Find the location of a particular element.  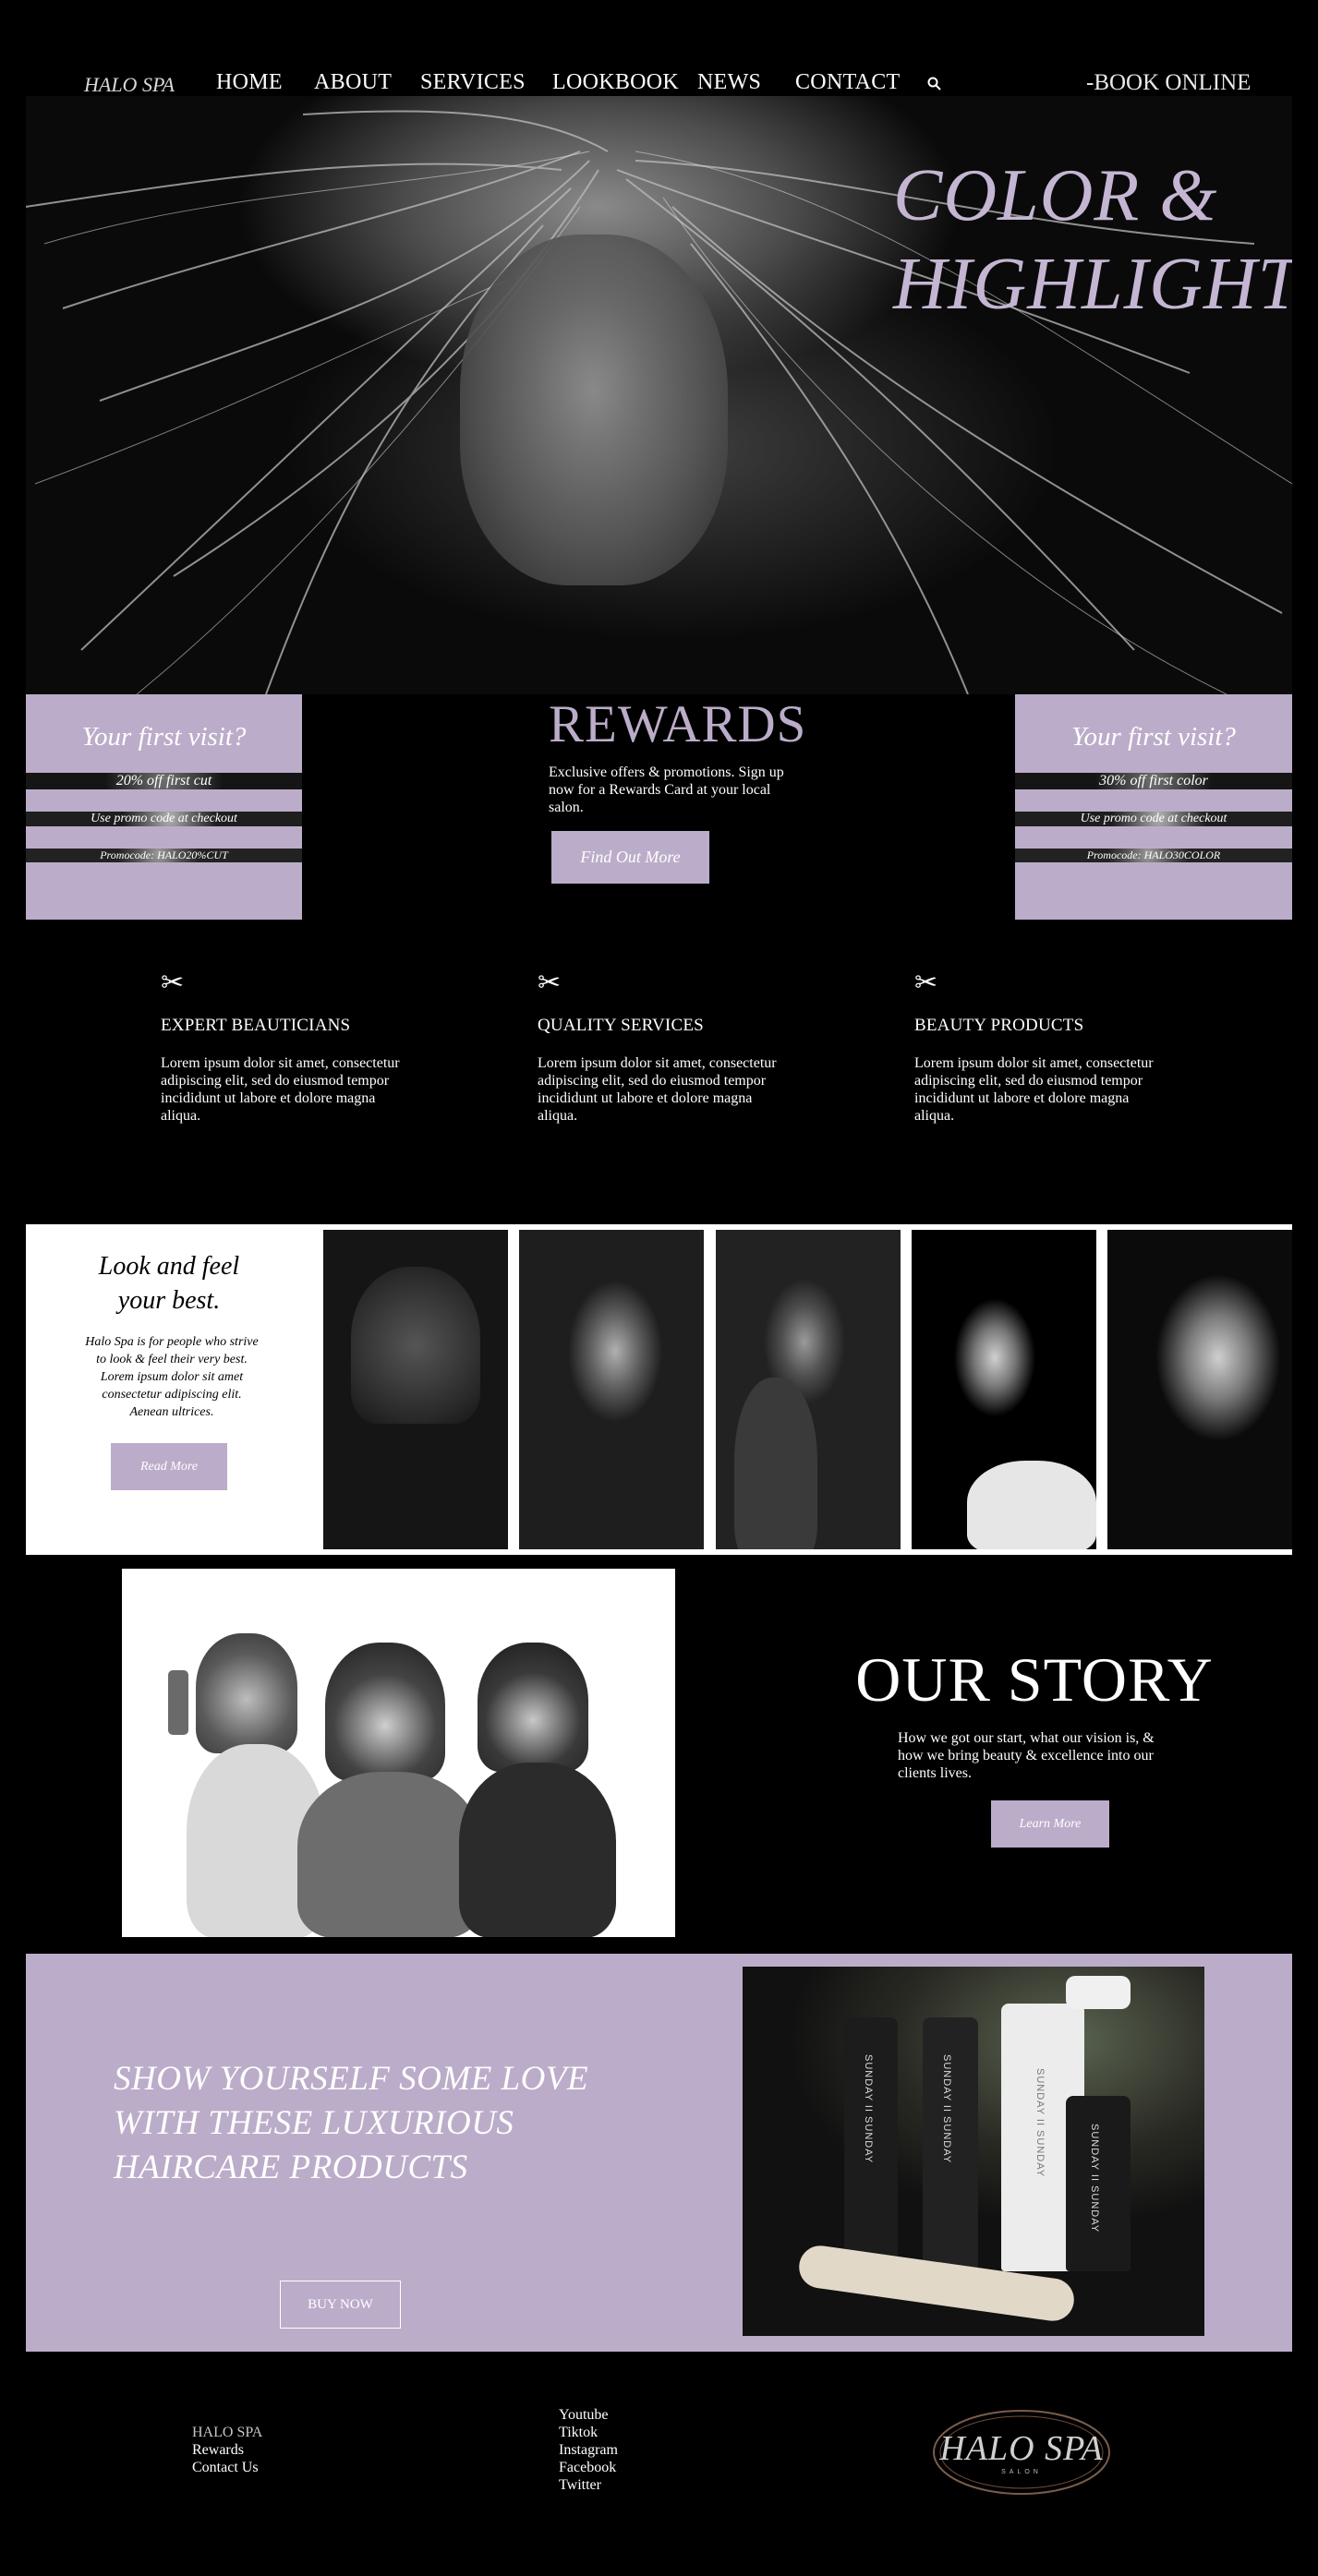

hero-title-line1: COLOR & is located at coordinates (1055, 195).